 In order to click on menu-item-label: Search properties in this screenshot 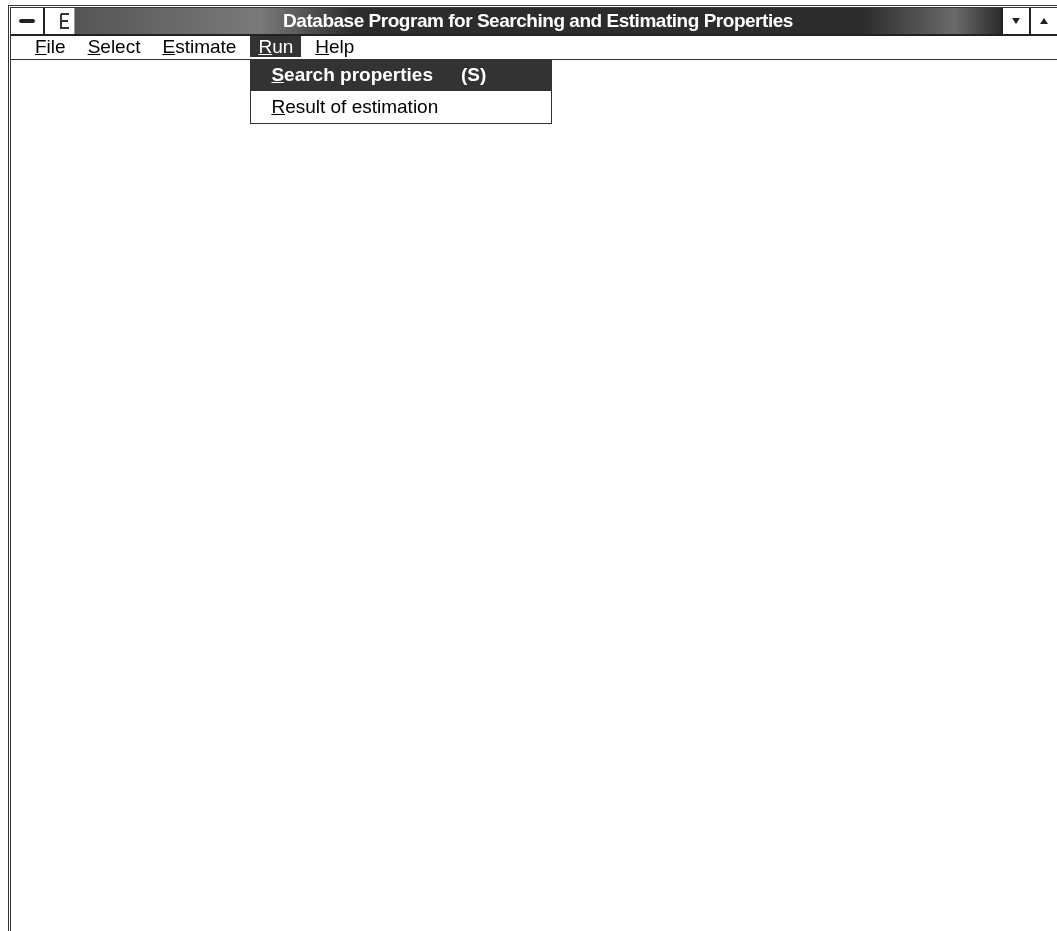, I will do `click(352, 75)`.